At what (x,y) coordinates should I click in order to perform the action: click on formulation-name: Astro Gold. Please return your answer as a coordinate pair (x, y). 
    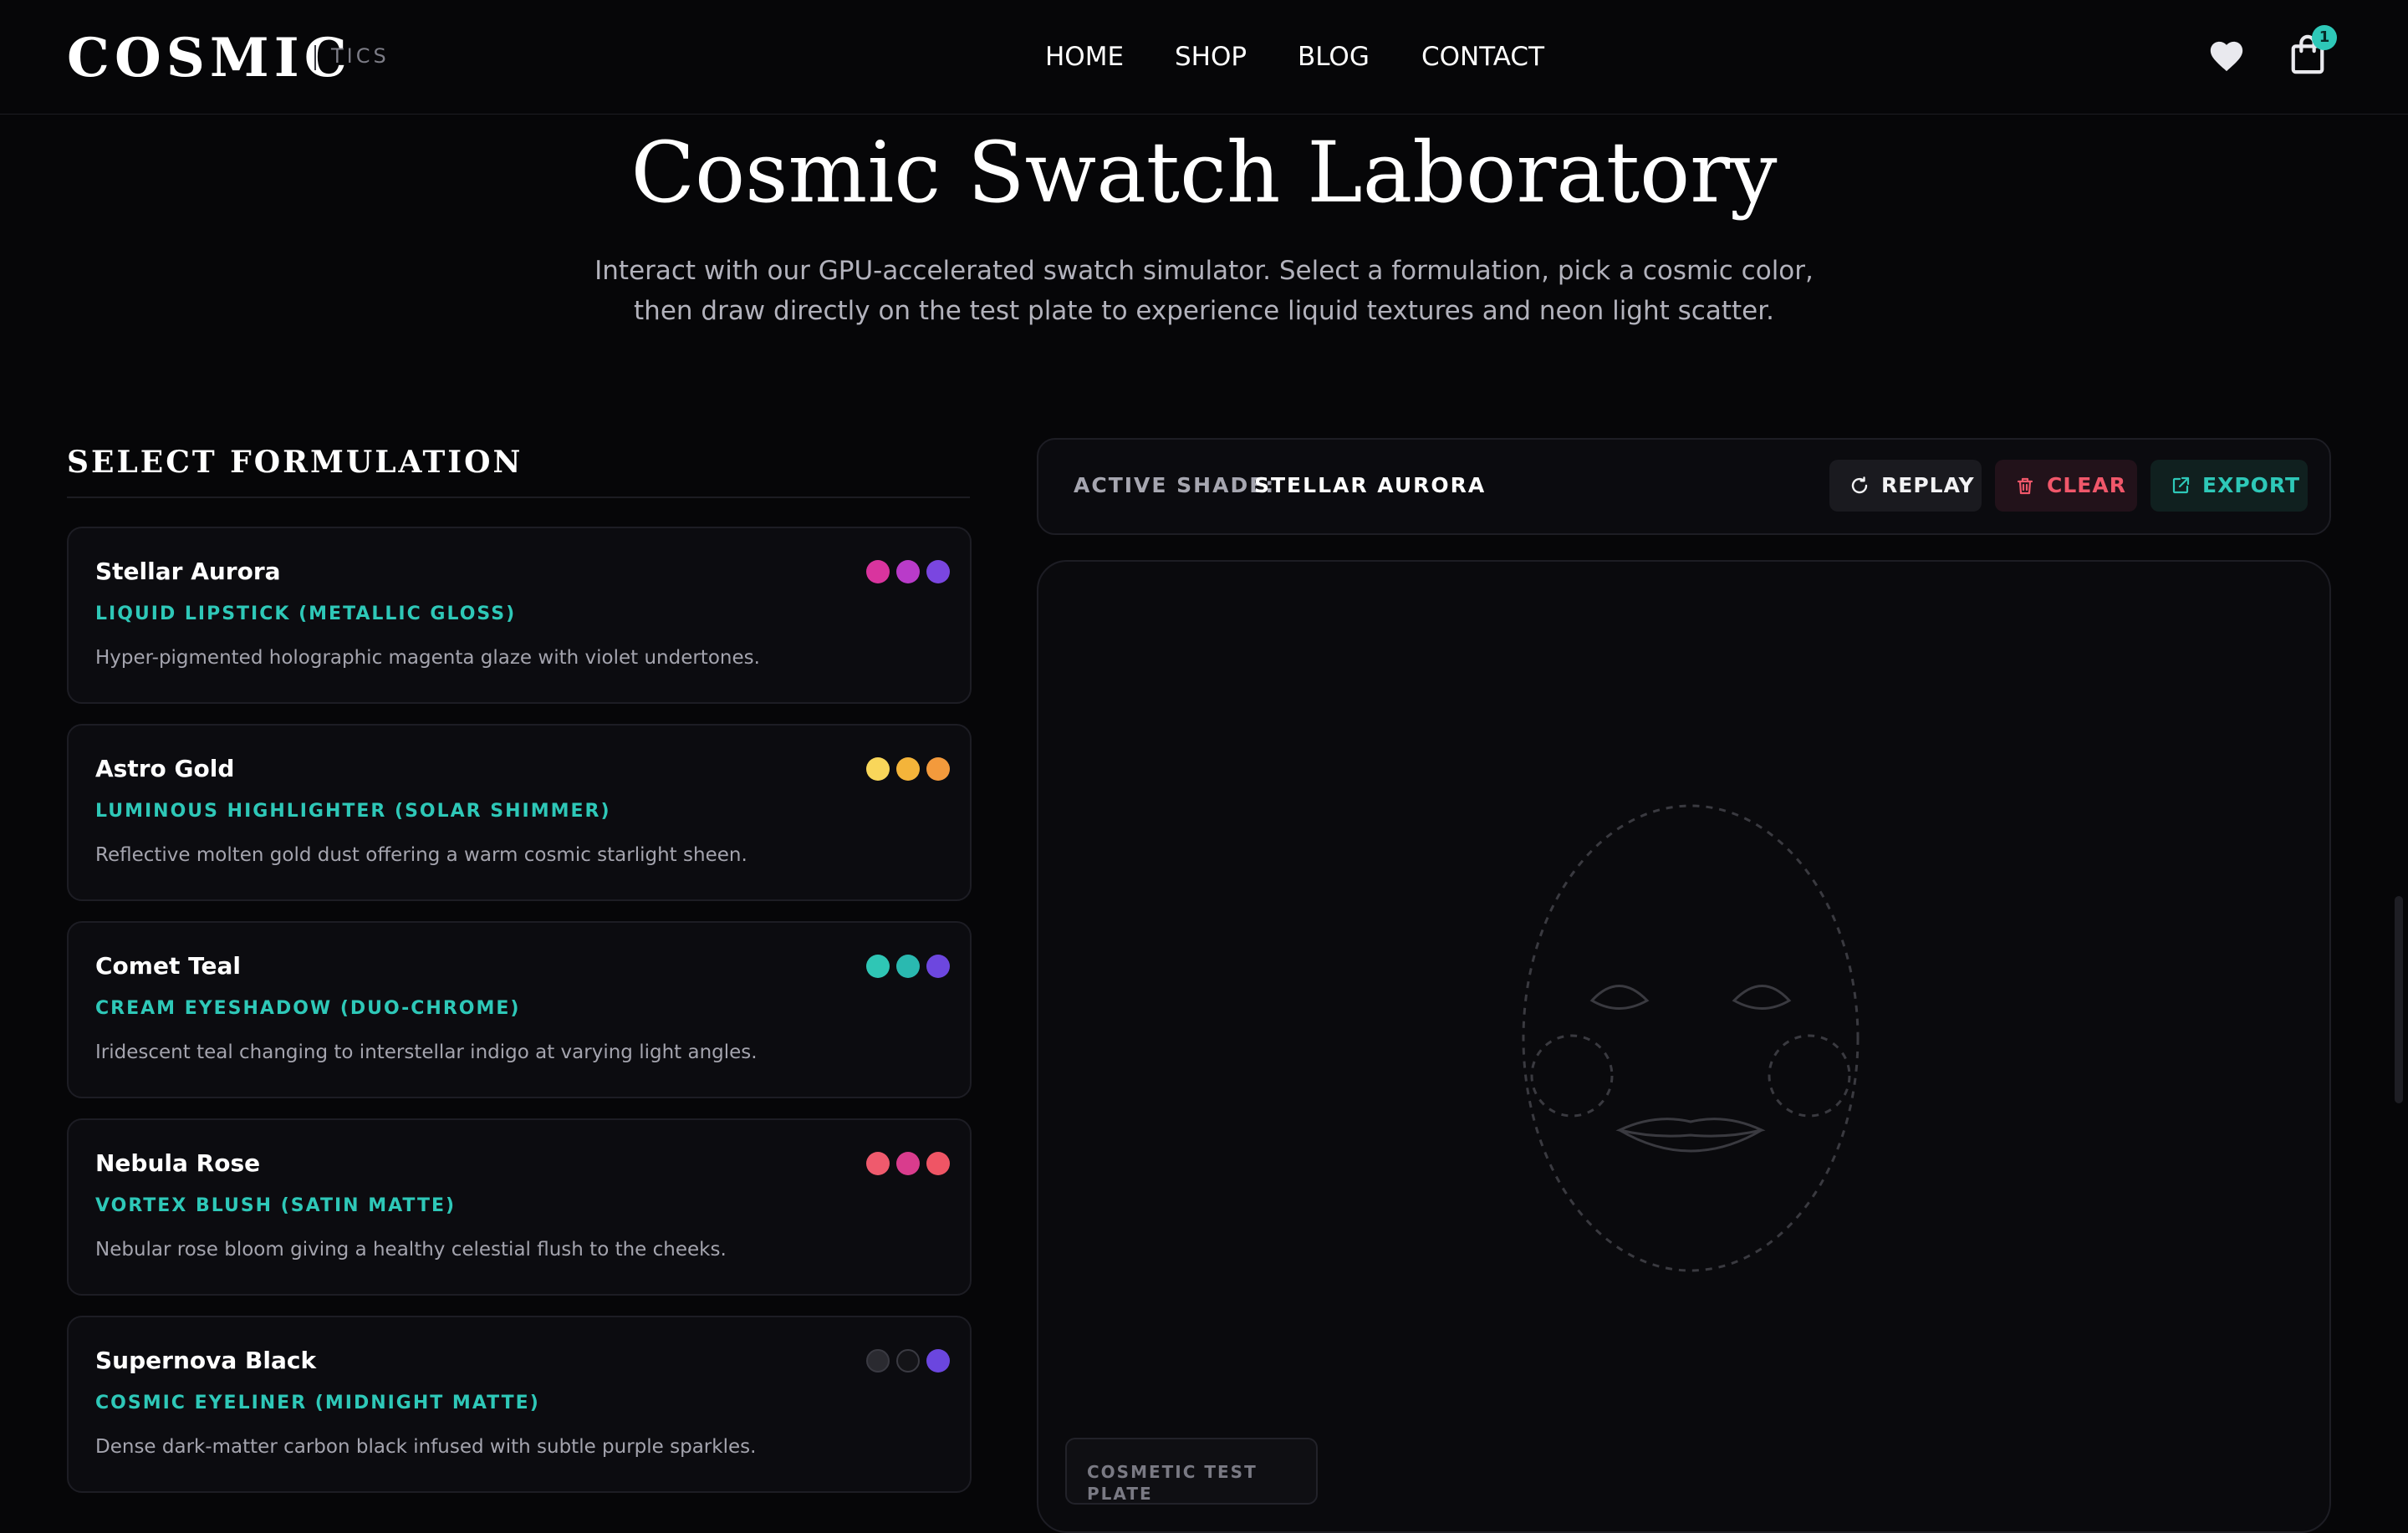
    Looking at the image, I should click on (165, 769).